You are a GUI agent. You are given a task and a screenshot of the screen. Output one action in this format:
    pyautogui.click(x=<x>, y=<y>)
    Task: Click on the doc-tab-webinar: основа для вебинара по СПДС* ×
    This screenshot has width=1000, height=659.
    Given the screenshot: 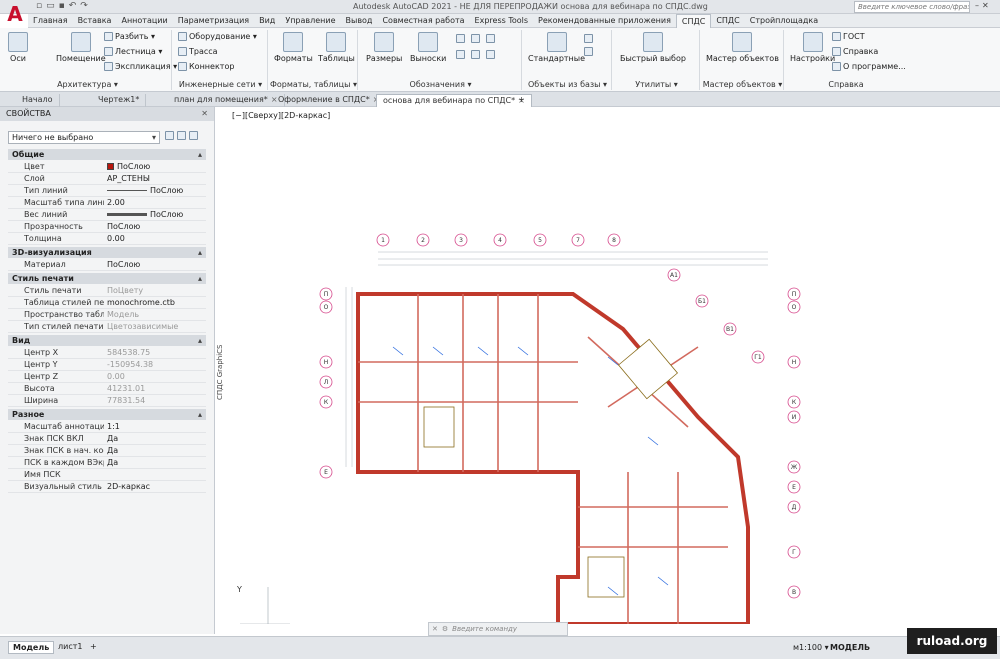 What is the action you would take?
    pyautogui.click(x=454, y=100)
    